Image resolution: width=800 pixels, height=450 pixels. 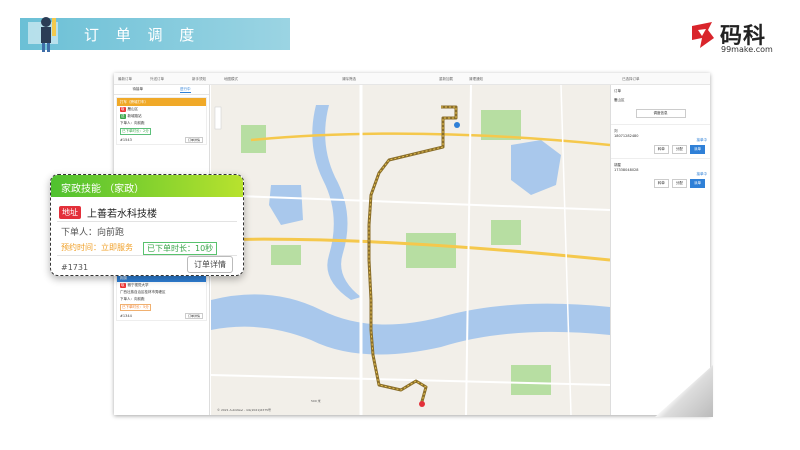 What do you see at coordinates (703, 35) in the screenshot?
I see `logo-mark-icon` at bounding box center [703, 35].